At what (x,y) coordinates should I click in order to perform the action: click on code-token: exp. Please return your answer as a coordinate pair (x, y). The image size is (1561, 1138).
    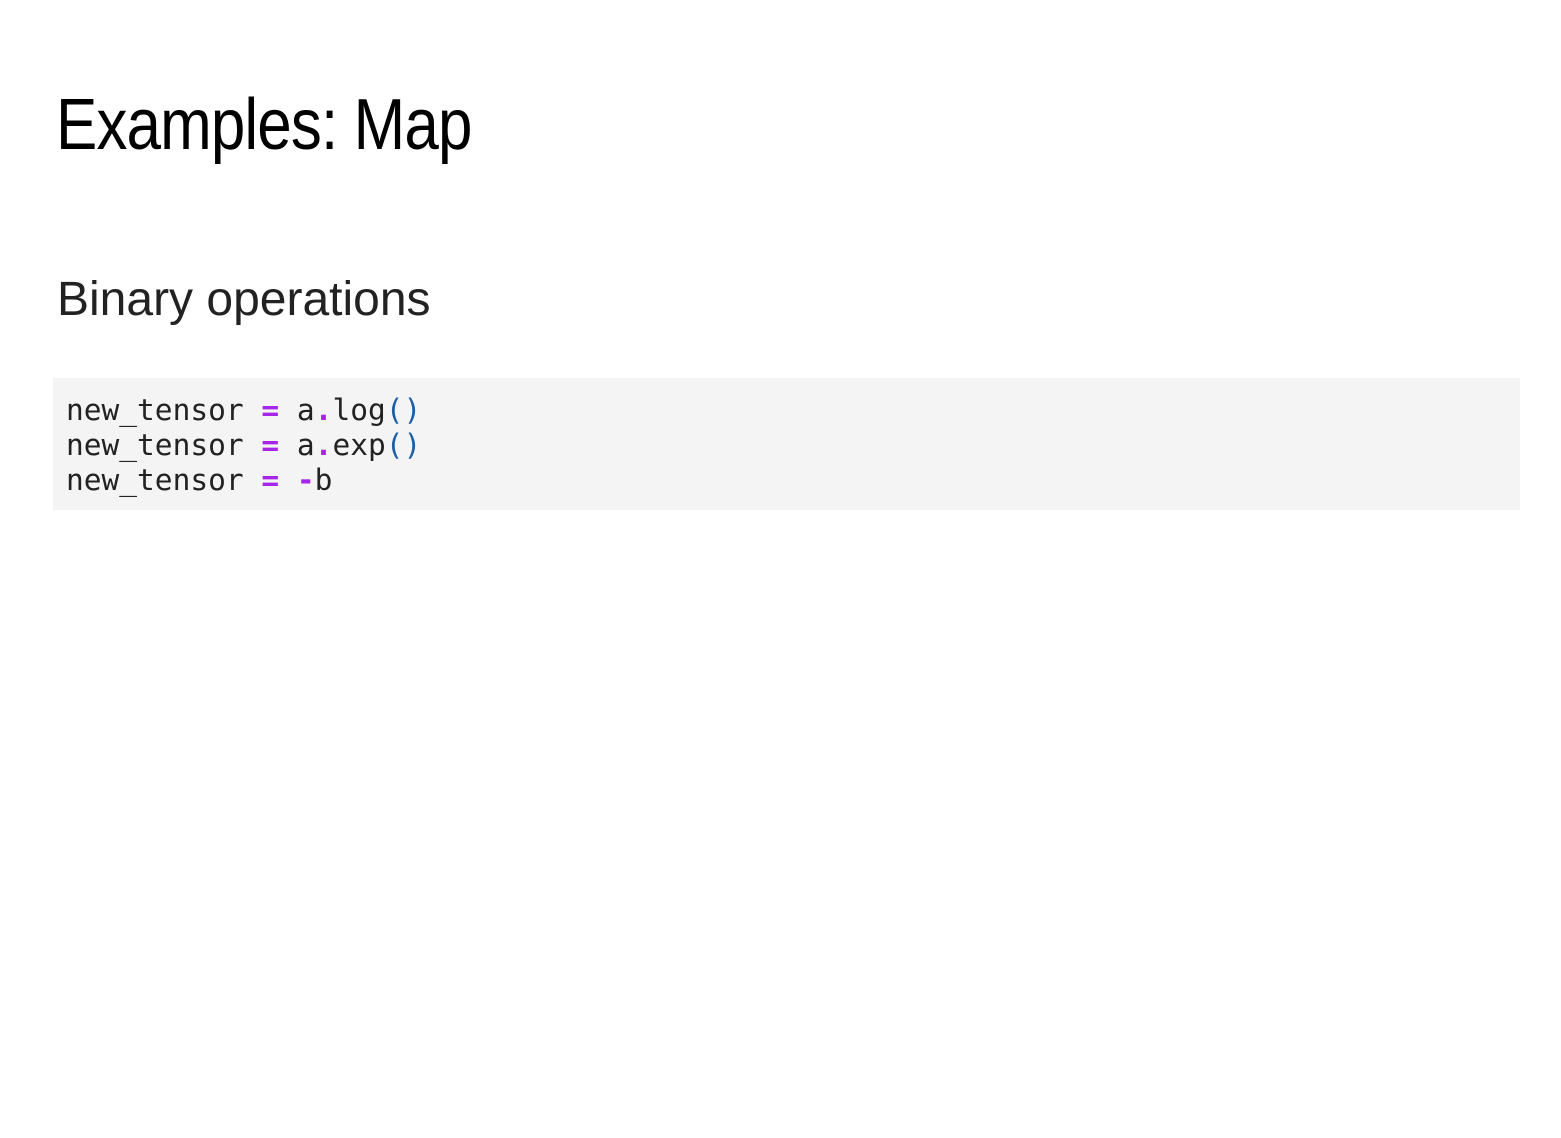
    Looking at the image, I should click on (359, 445).